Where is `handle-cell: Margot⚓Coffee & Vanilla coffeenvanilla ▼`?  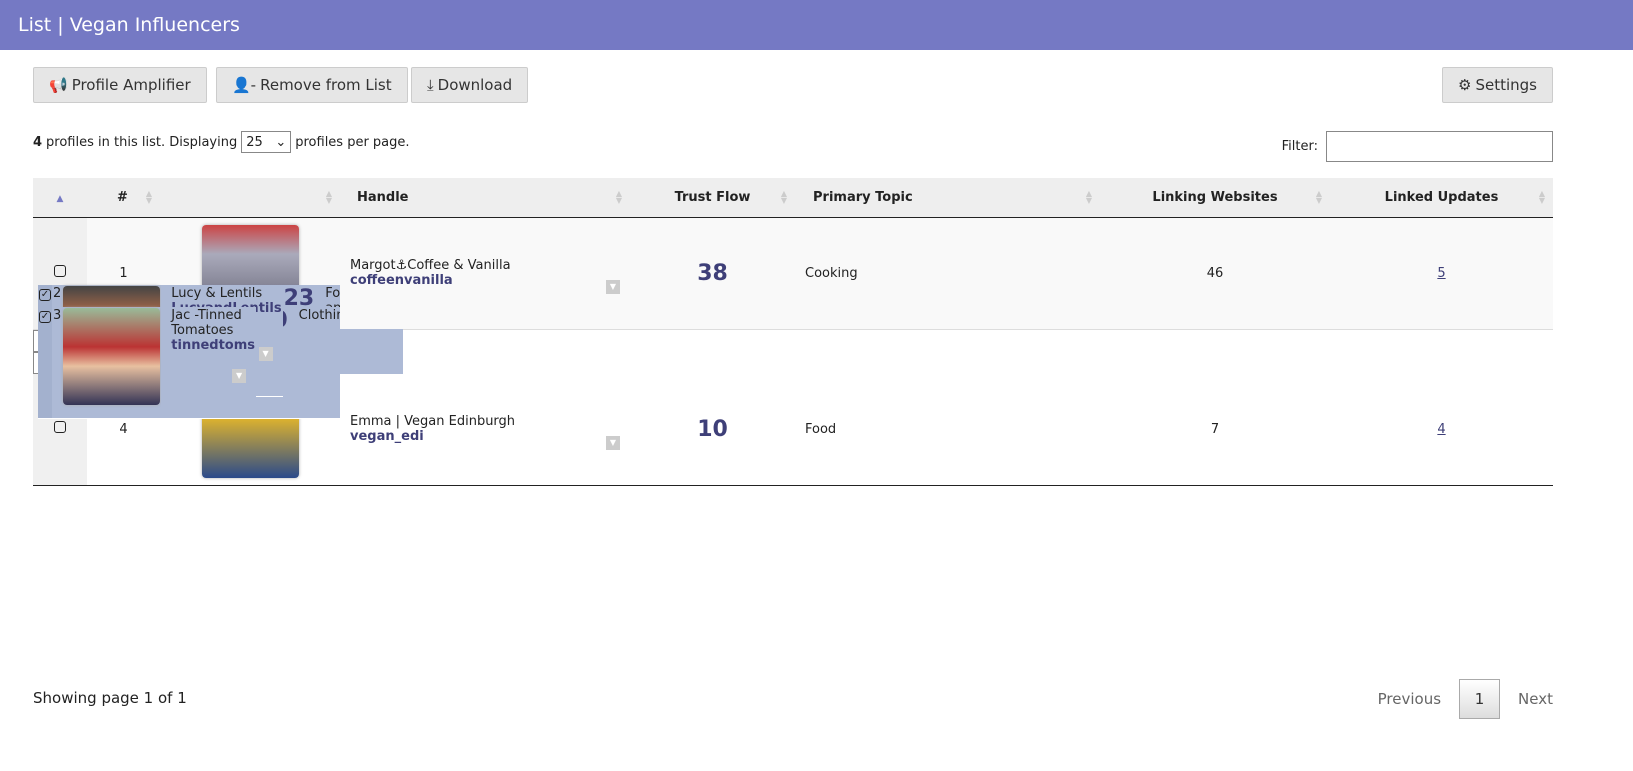 handle-cell: Margot⚓Coffee & Vanilla coffeenvanilla ▼ is located at coordinates (485, 273).